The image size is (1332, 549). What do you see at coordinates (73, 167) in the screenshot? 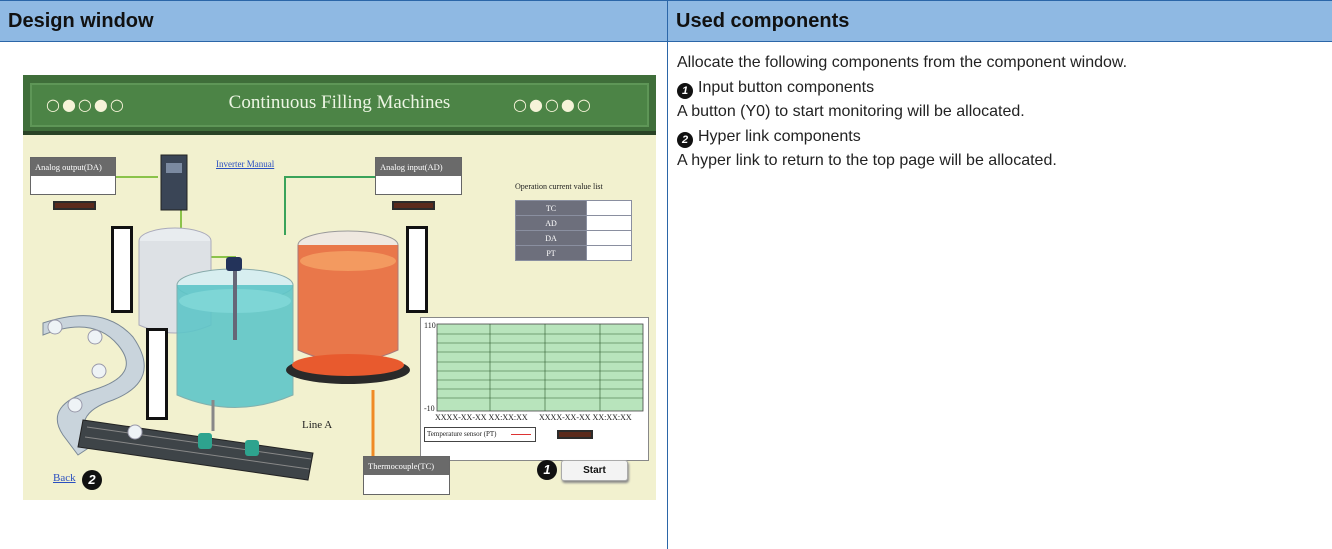
I see `analog-output-label: Analog output(DA)` at bounding box center [73, 167].